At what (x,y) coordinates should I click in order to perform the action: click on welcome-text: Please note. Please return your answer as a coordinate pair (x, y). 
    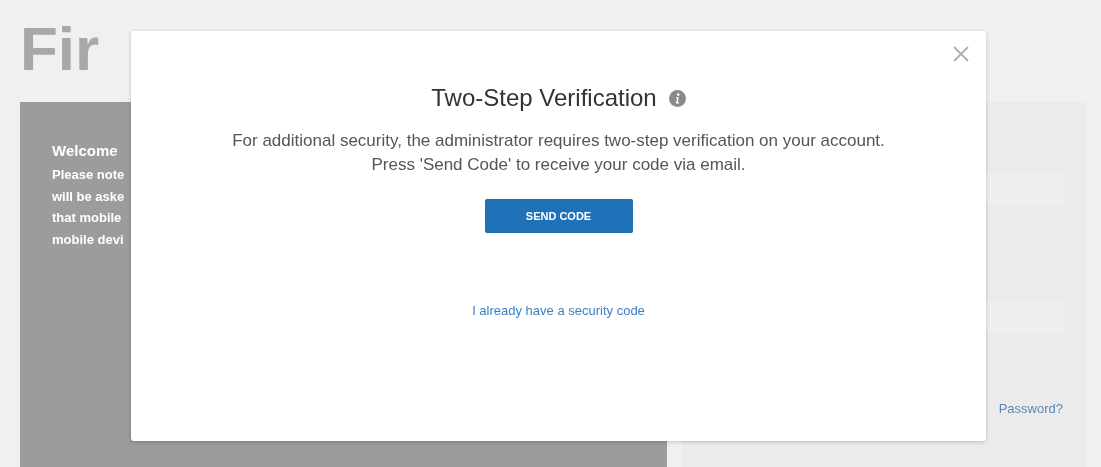
    Looking at the image, I should click on (88, 175).